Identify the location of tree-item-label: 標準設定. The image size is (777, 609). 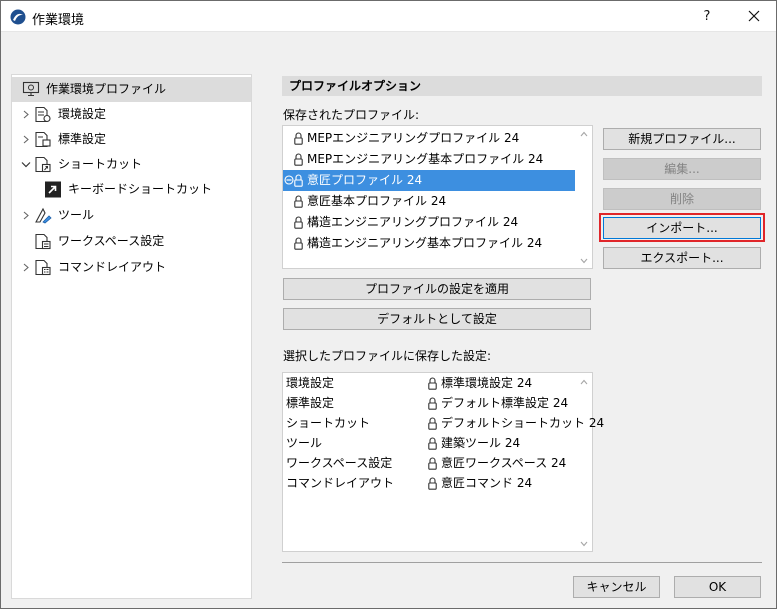
(82, 139).